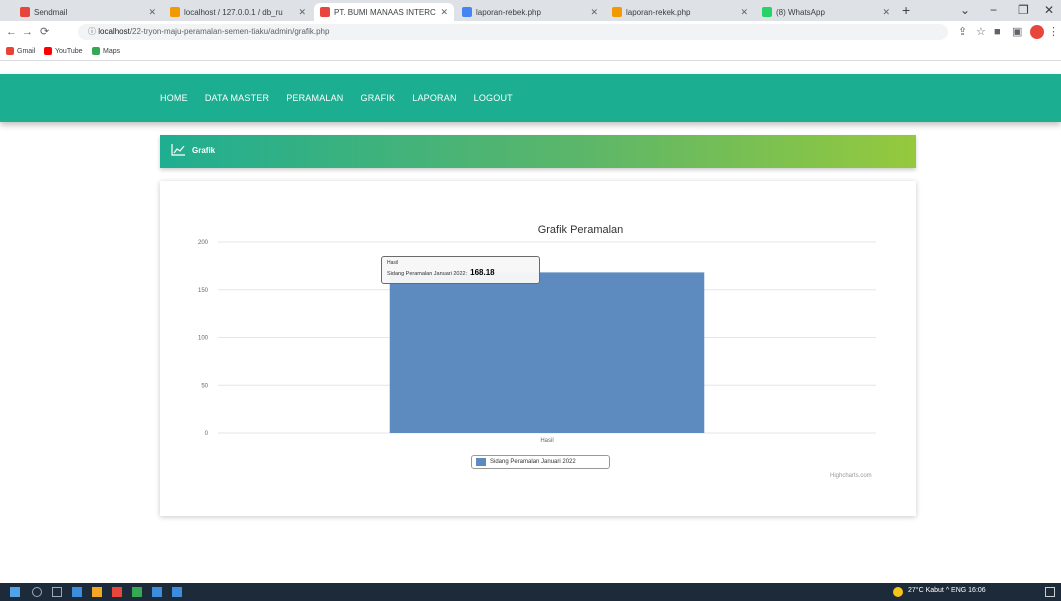 Image resolution: width=1061 pixels, height=601 pixels. I want to click on file-explorer-icon, so click(97, 592).